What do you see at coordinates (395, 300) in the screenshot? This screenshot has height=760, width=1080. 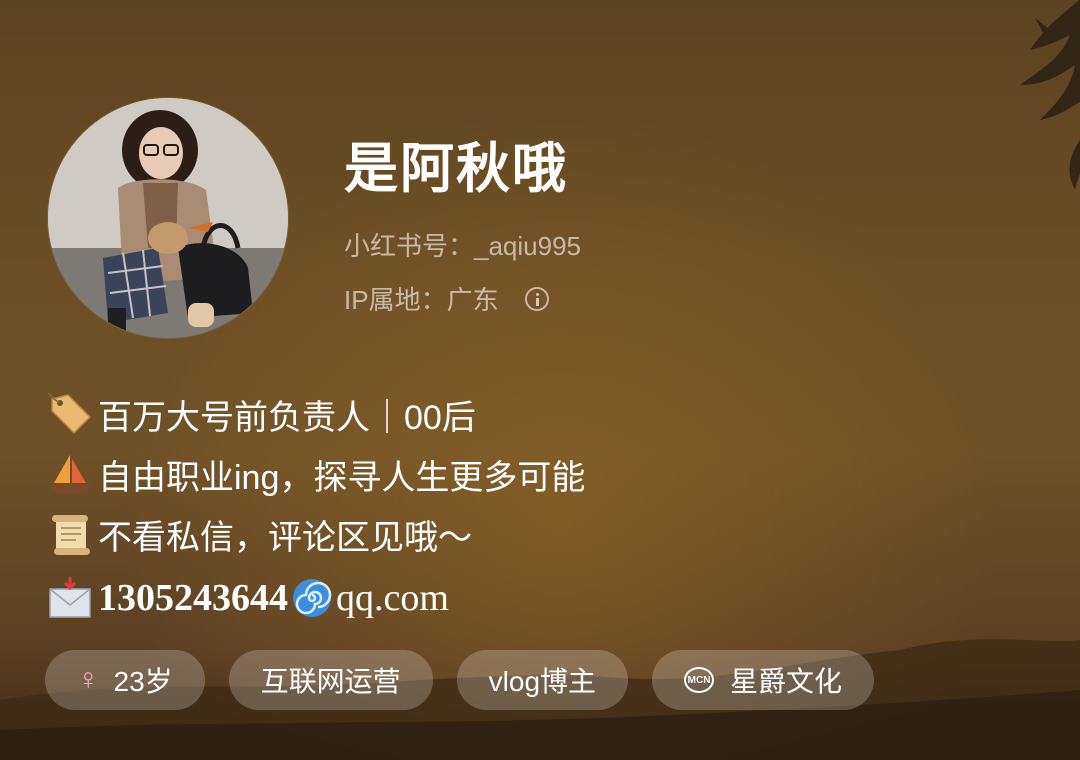 I see `ip-label: IP属地：` at bounding box center [395, 300].